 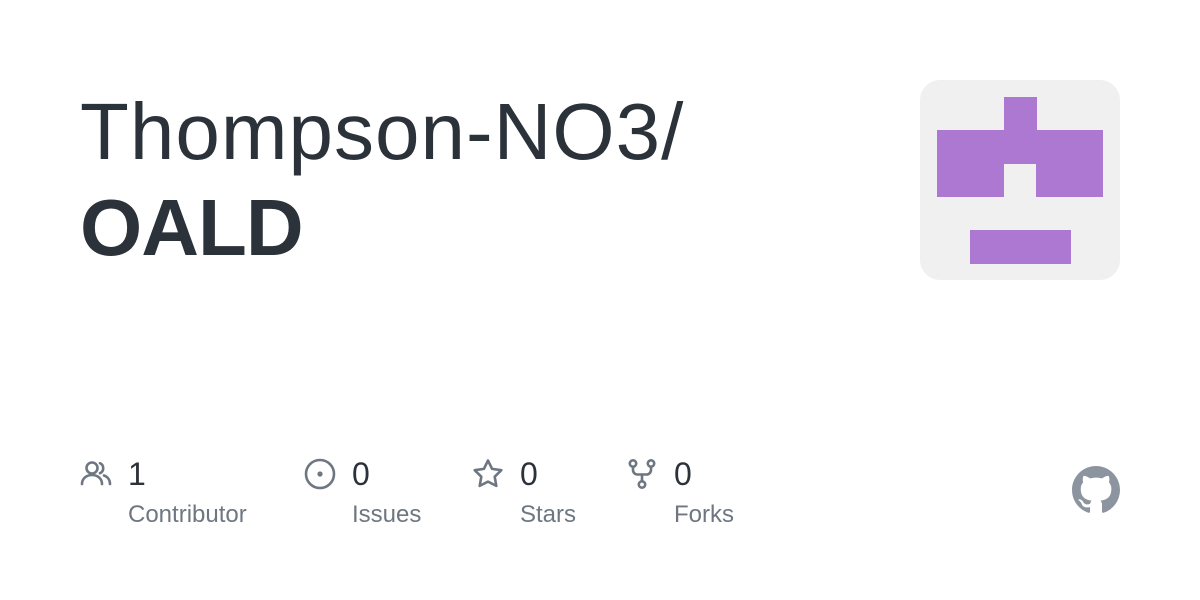 I want to click on forks-count: 0, so click(x=683, y=474).